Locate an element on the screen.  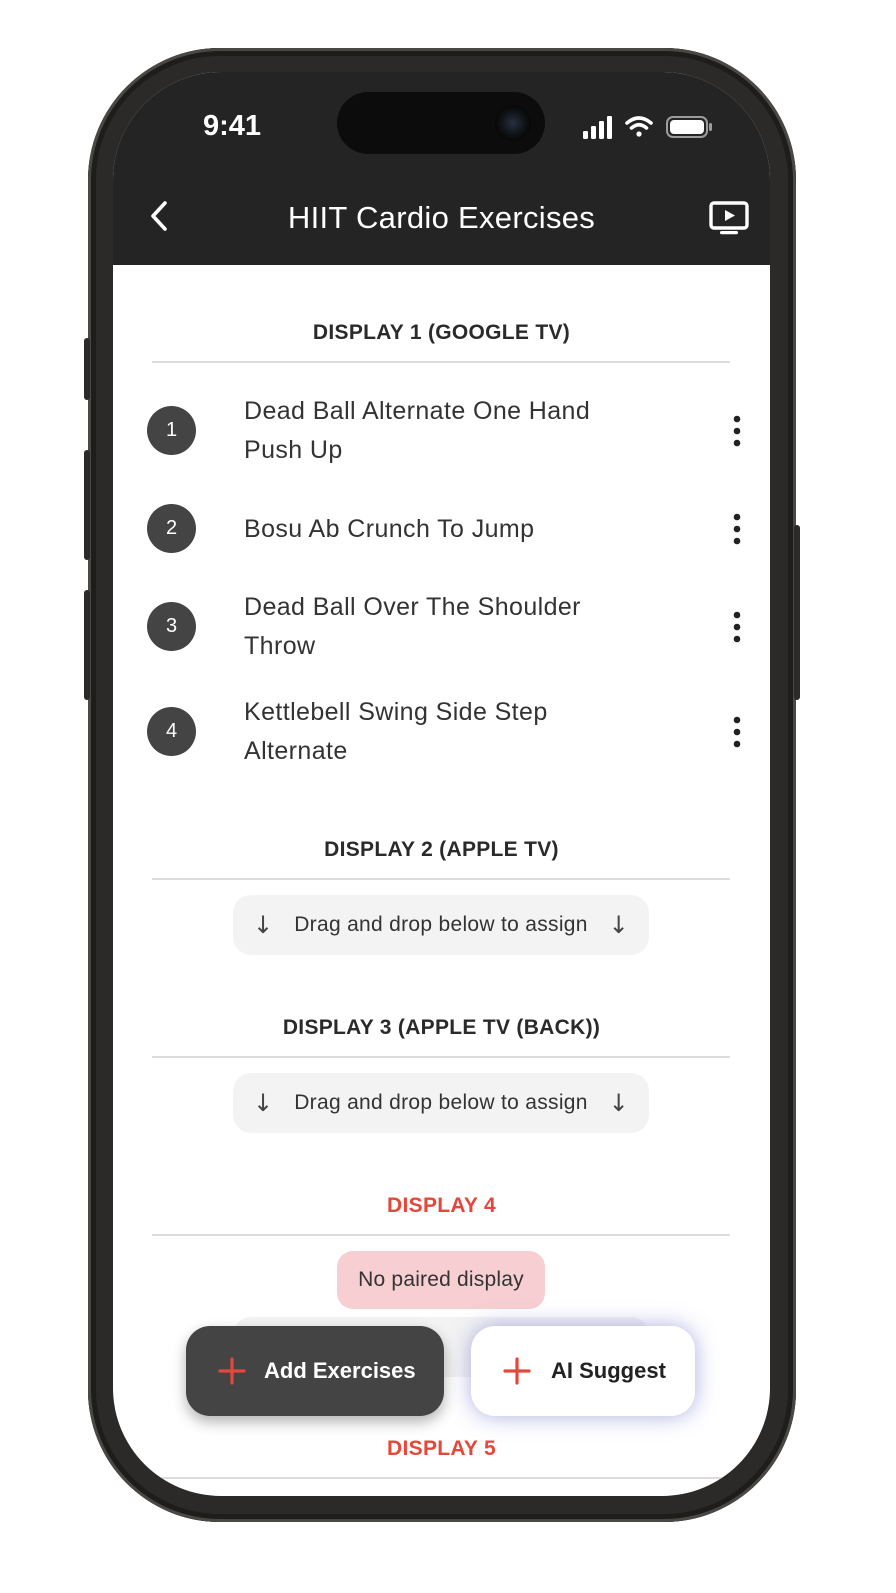
camera is located at coordinates (513, 123).